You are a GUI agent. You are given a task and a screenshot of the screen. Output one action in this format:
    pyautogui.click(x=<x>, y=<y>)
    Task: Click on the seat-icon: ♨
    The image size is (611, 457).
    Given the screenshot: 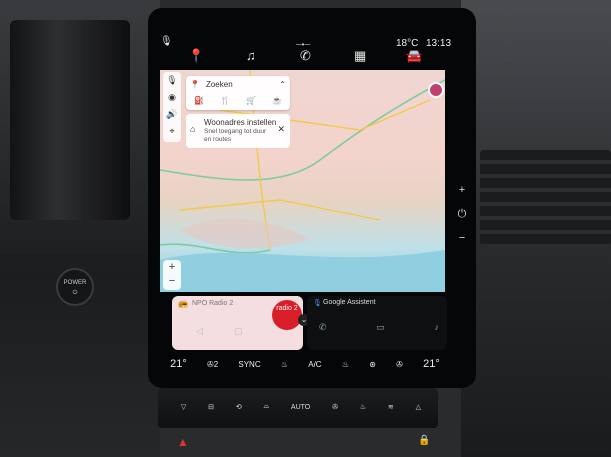 What is the action you would take?
    pyautogui.click(x=363, y=407)
    